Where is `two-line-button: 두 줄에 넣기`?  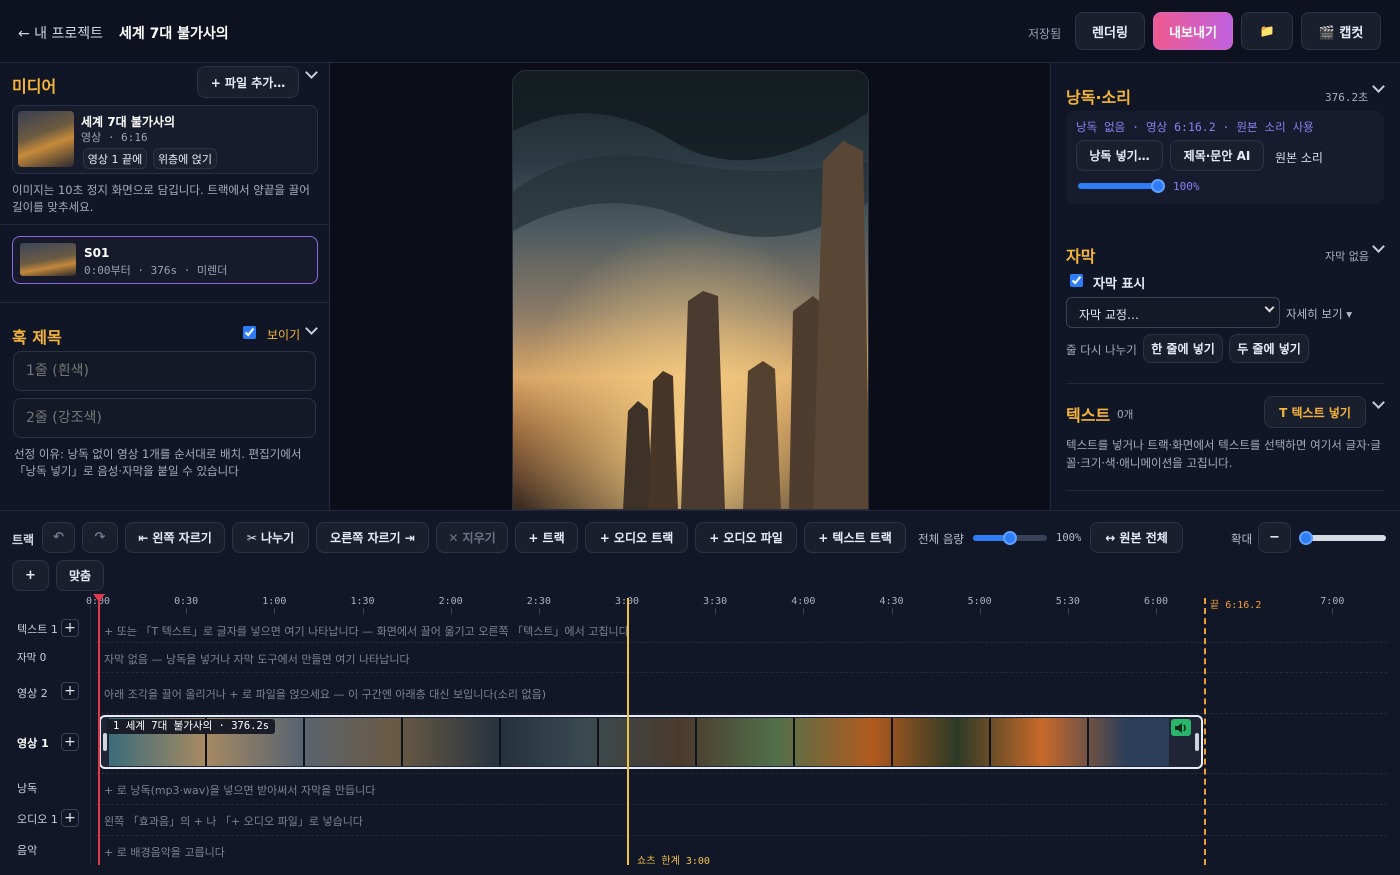 two-line-button: 두 줄에 넣기 is located at coordinates (1269, 348).